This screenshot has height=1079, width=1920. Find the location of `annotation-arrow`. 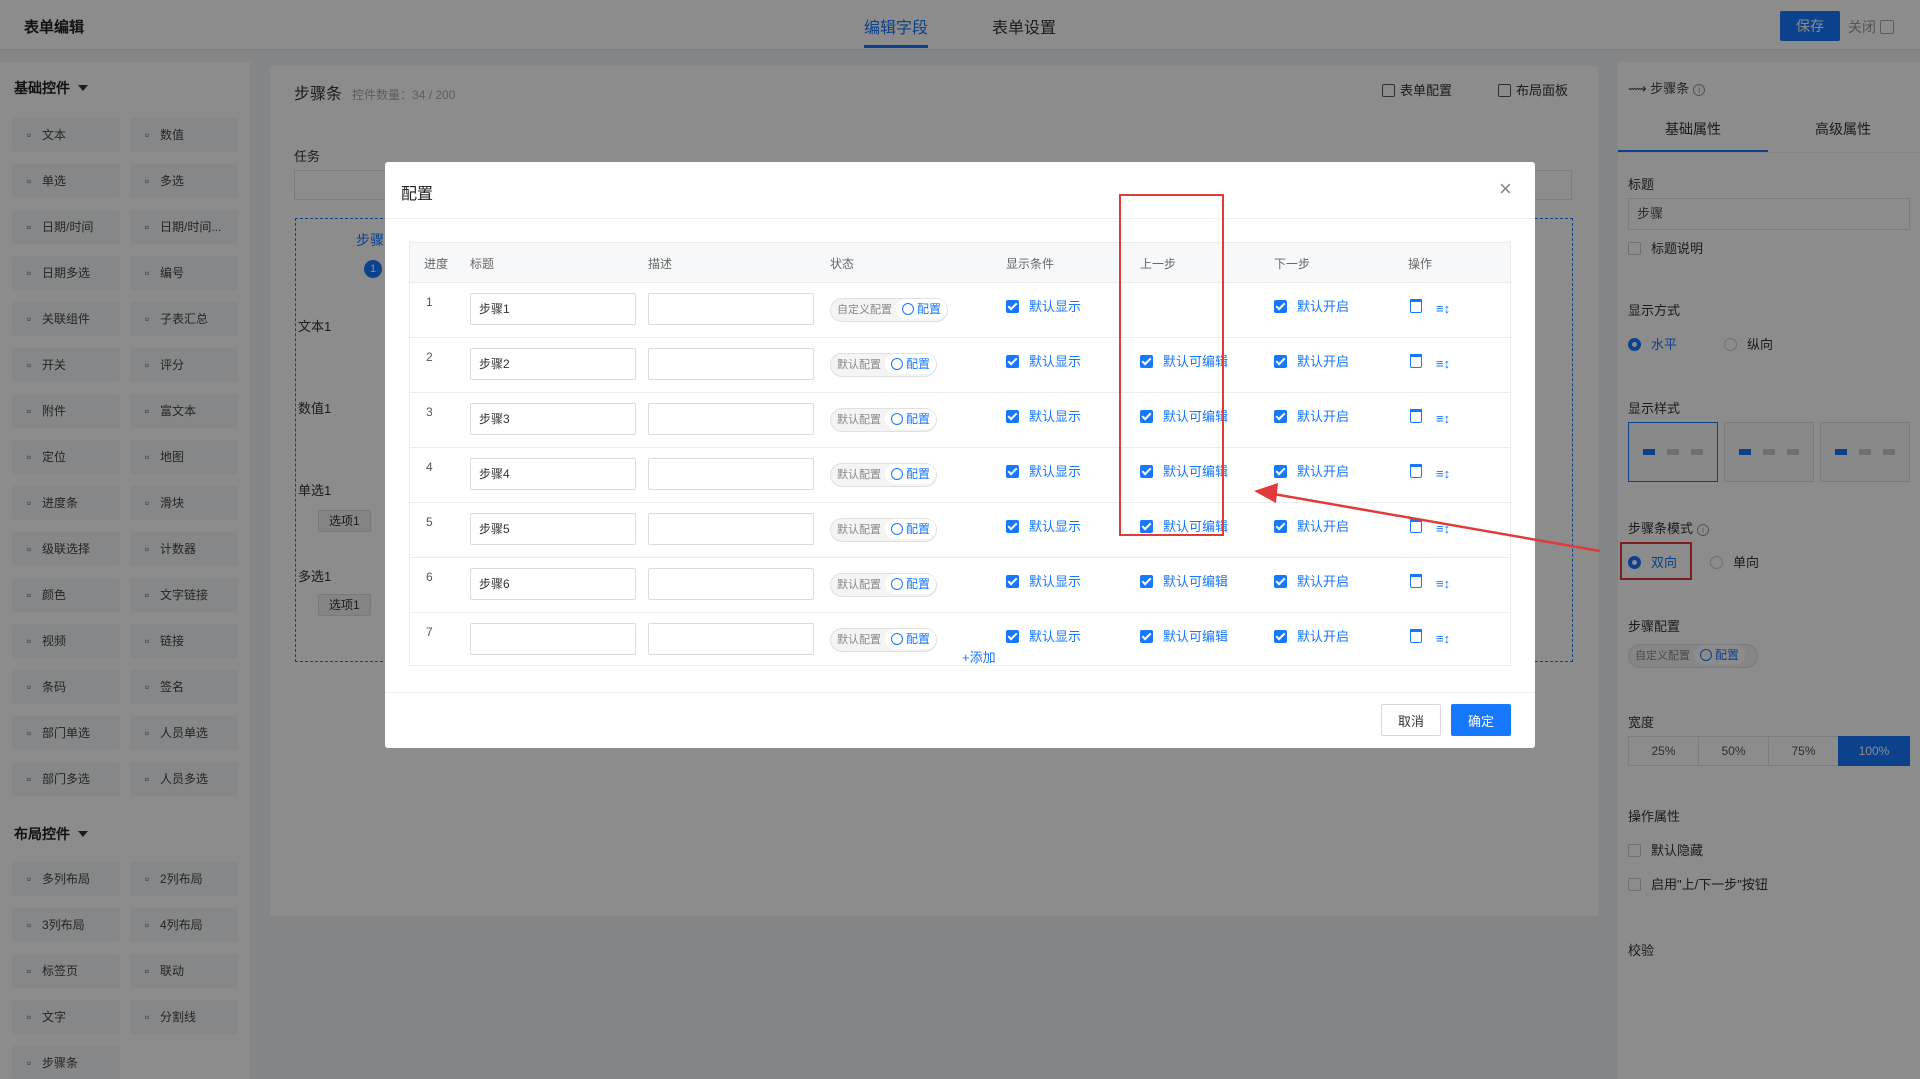

annotation-arrow is located at coordinates (1427, 518).